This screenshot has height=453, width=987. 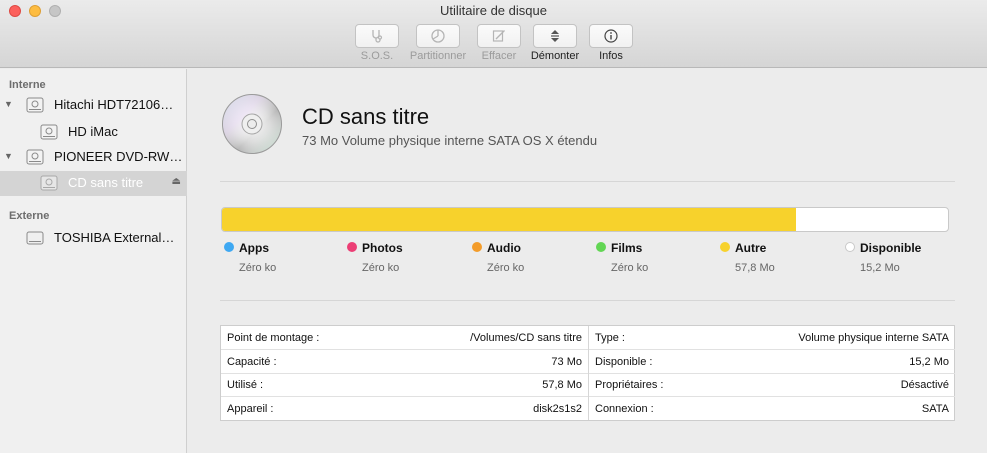 I want to click on info-value: 57,8 Mo, so click(x=562, y=385).